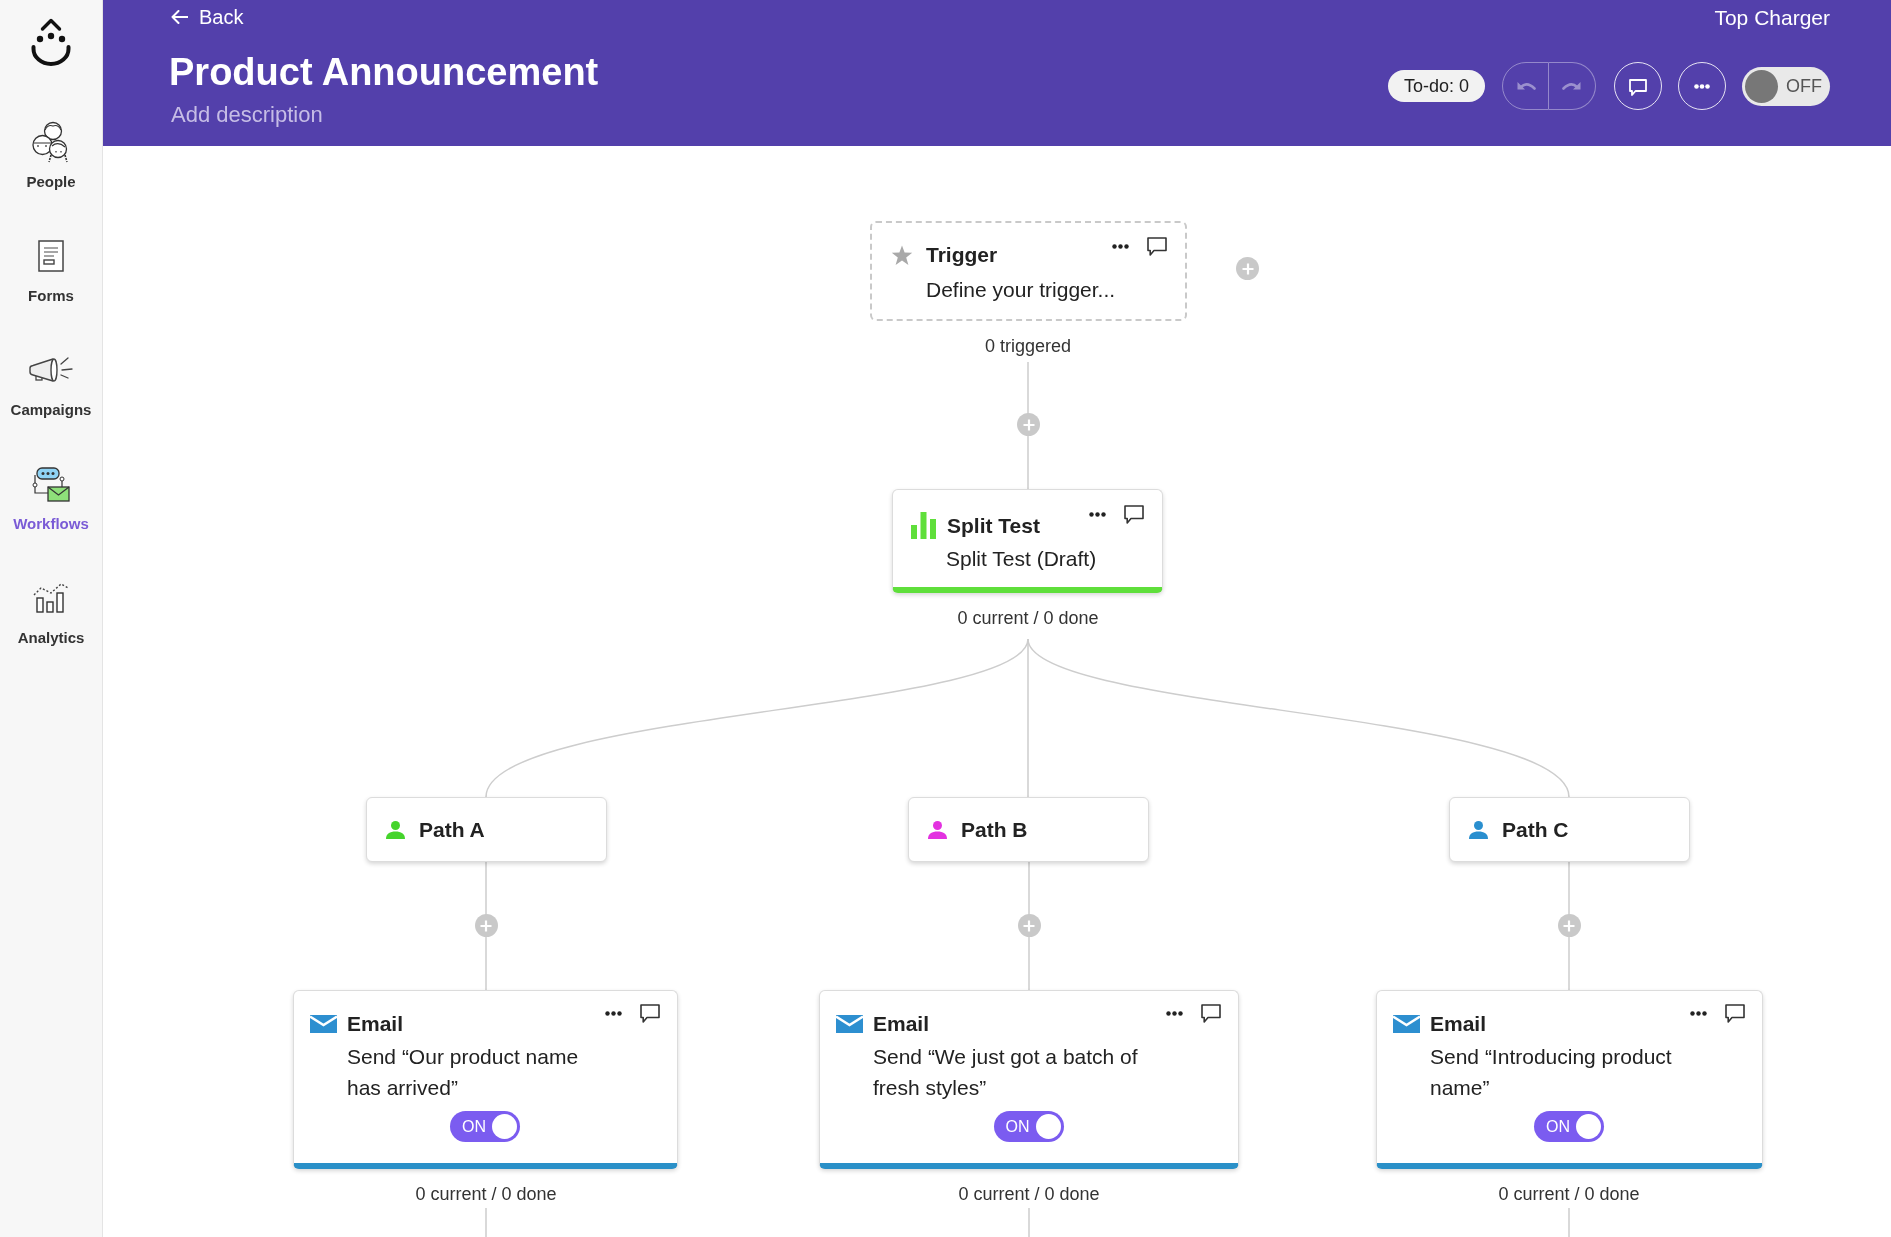 The height and width of the screenshot is (1237, 1891). What do you see at coordinates (51, 484) in the screenshot?
I see `chat-and-mail-icon` at bounding box center [51, 484].